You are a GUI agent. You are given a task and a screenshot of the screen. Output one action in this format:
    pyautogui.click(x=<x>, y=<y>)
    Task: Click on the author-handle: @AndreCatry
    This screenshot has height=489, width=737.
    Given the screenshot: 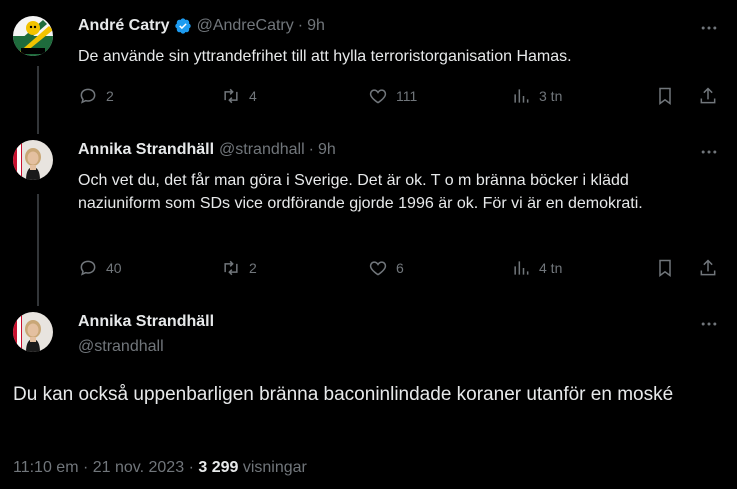 What is the action you would take?
    pyautogui.click(x=245, y=26)
    